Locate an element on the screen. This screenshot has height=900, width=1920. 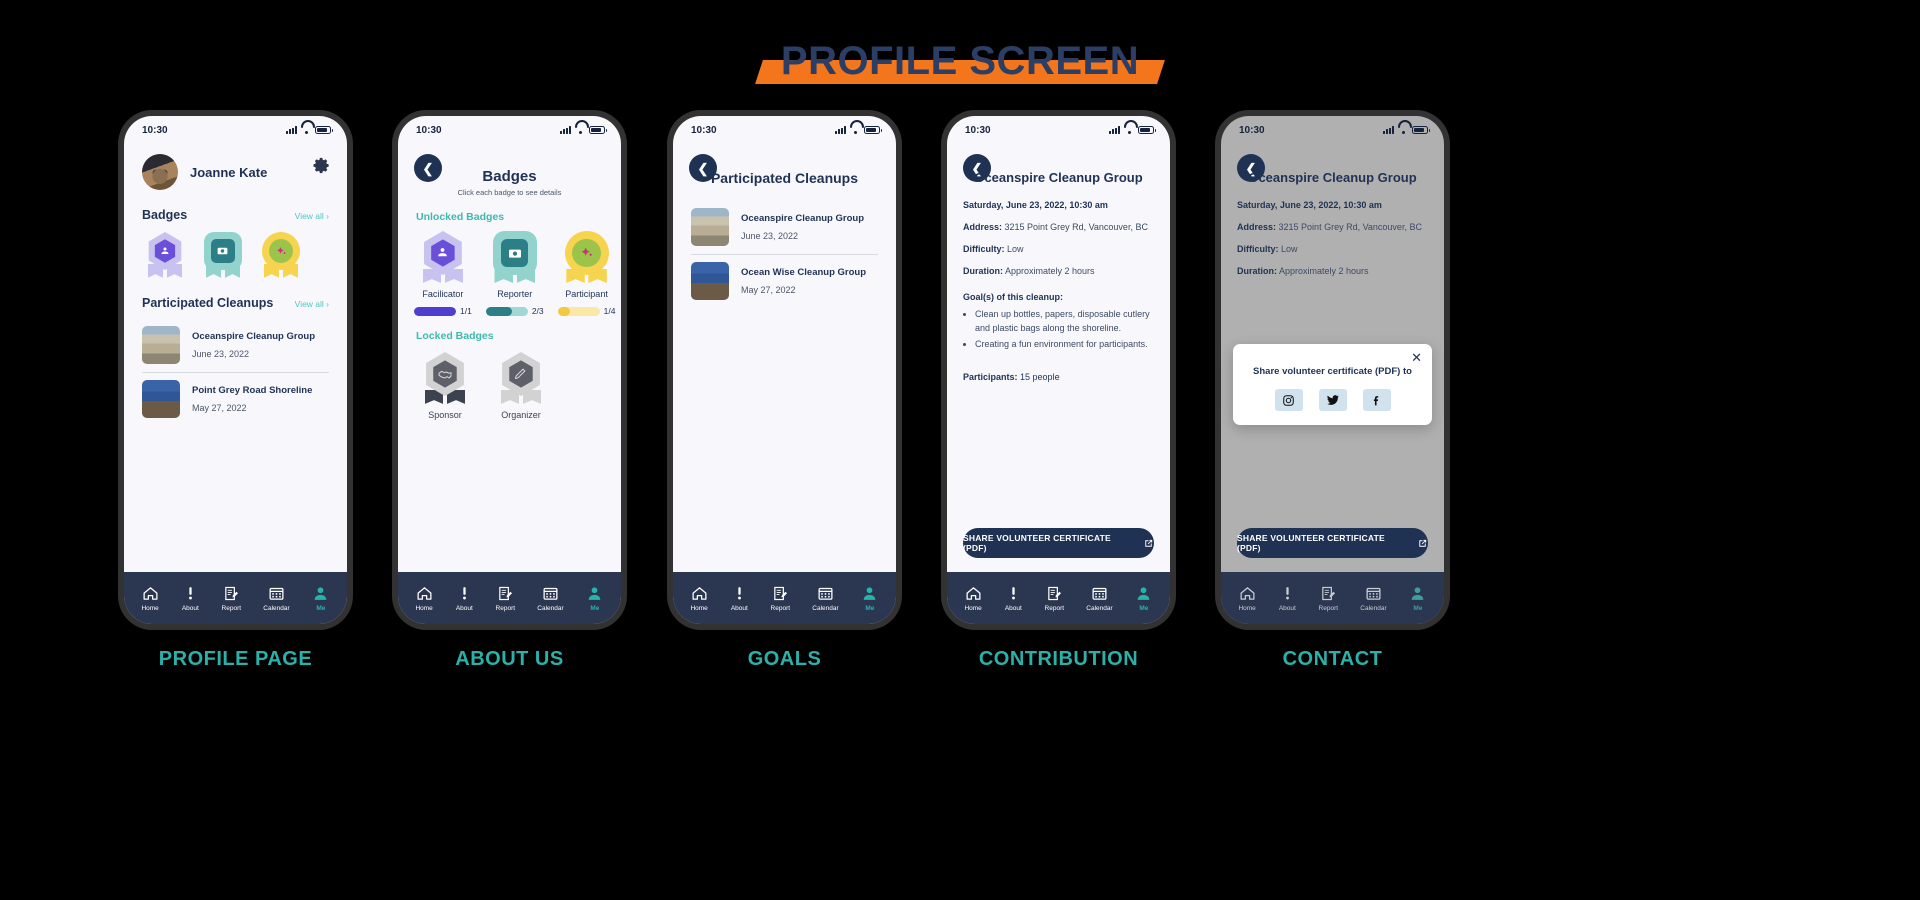
handshake-icon is located at coordinates (445, 374).